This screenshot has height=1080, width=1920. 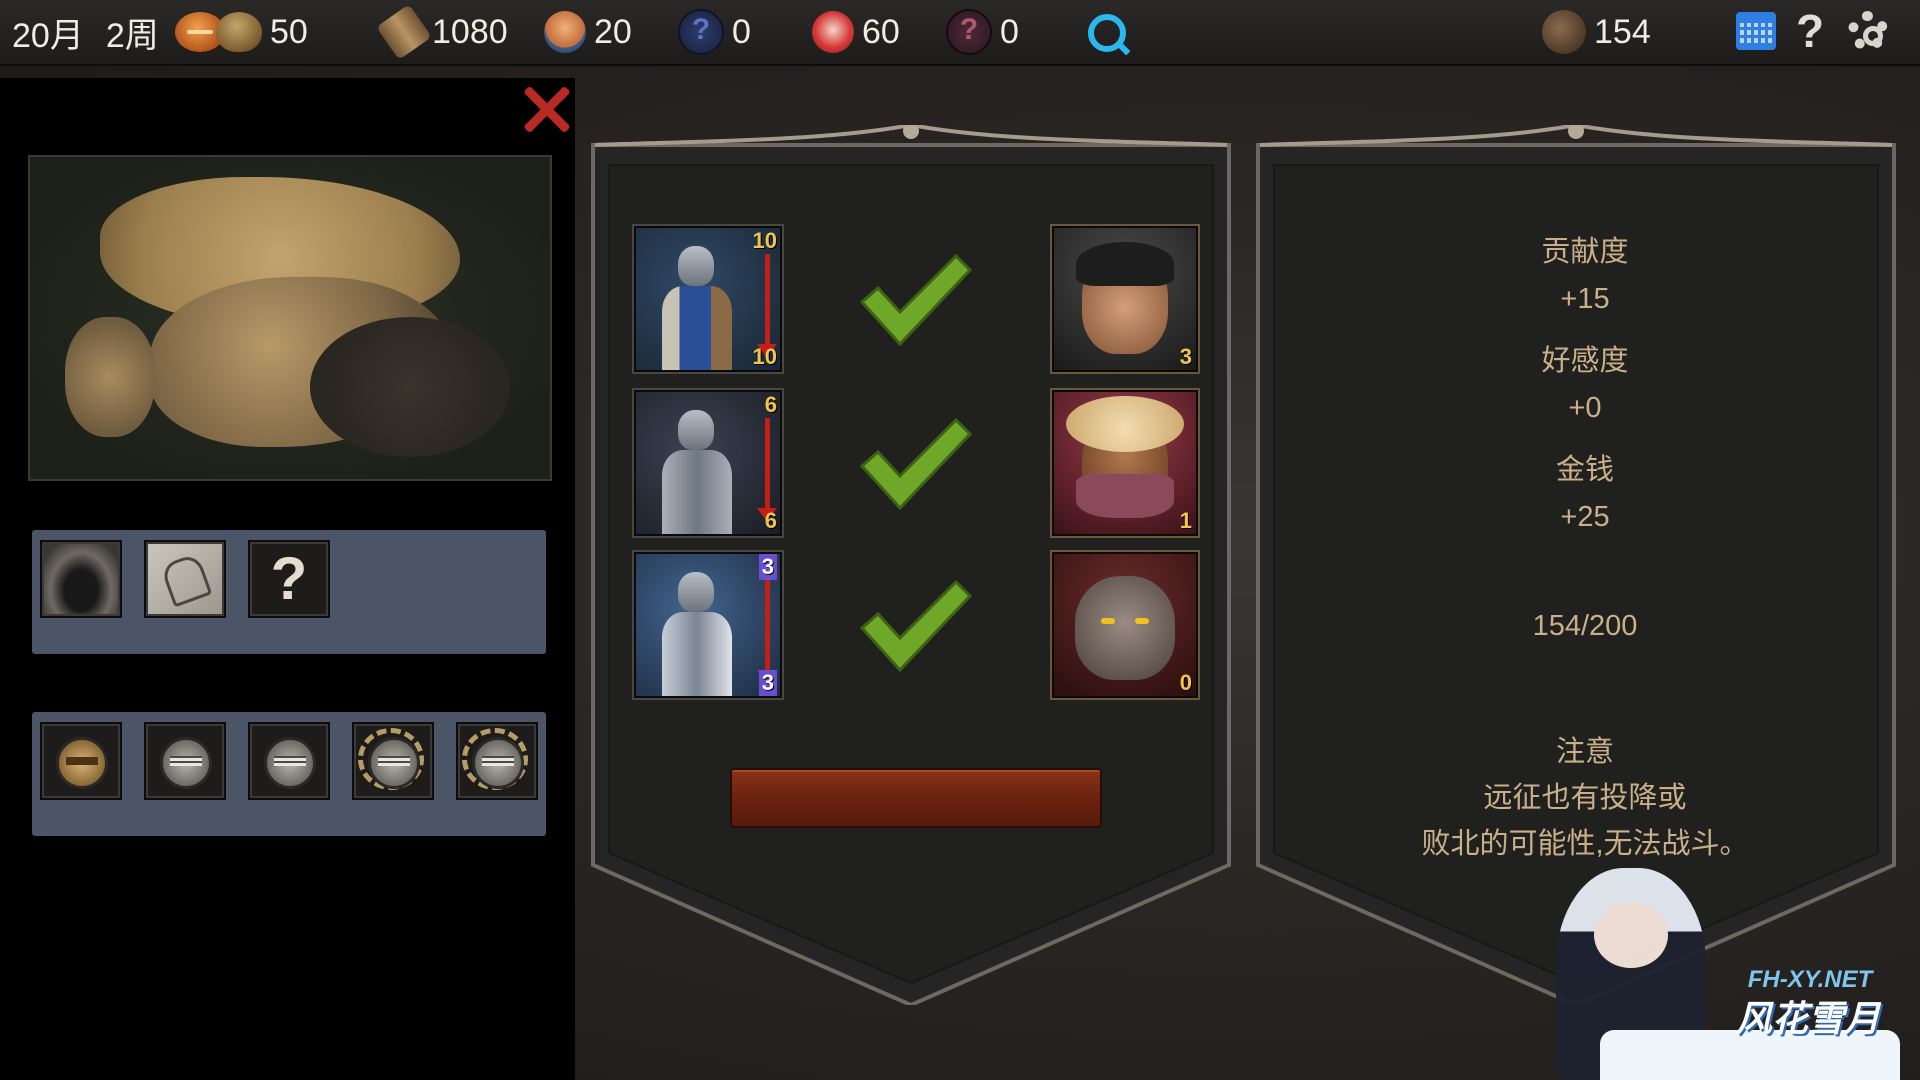 I want to click on map-landmass, so click(x=110, y=377).